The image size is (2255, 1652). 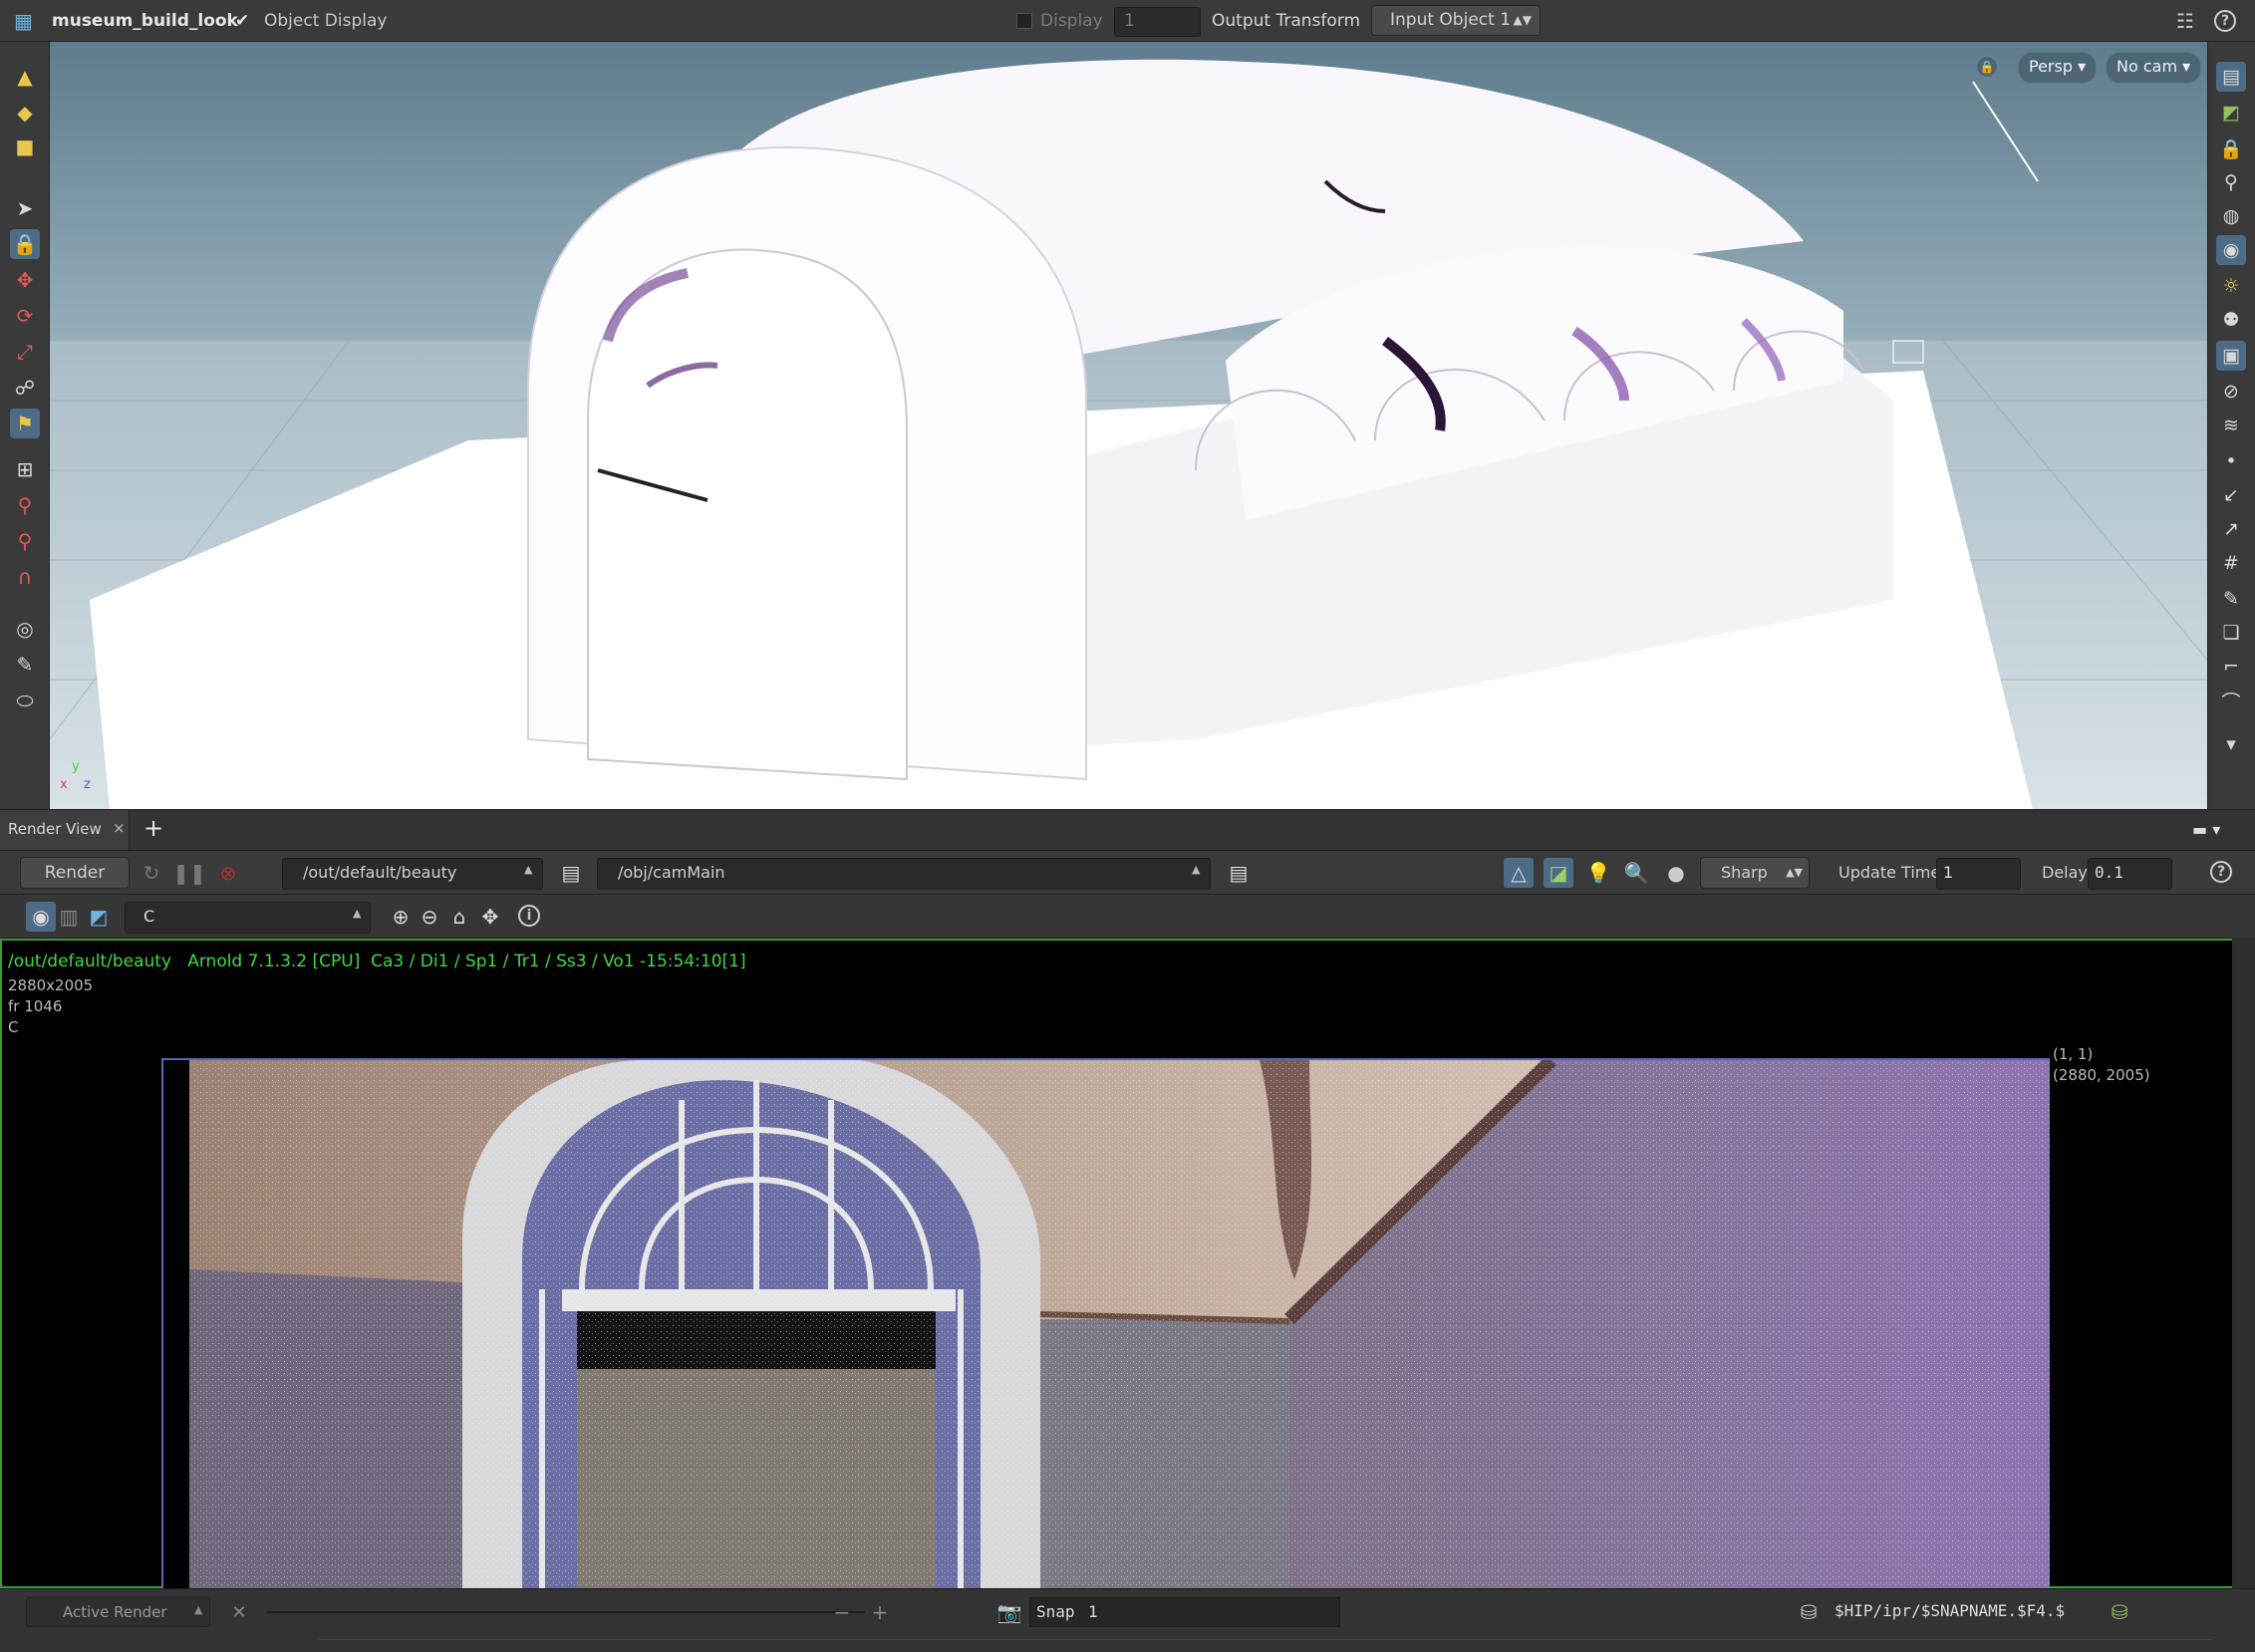 What do you see at coordinates (904, 874) in the screenshot?
I see `camera-path-field: /obj/camMain ▲` at bounding box center [904, 874].